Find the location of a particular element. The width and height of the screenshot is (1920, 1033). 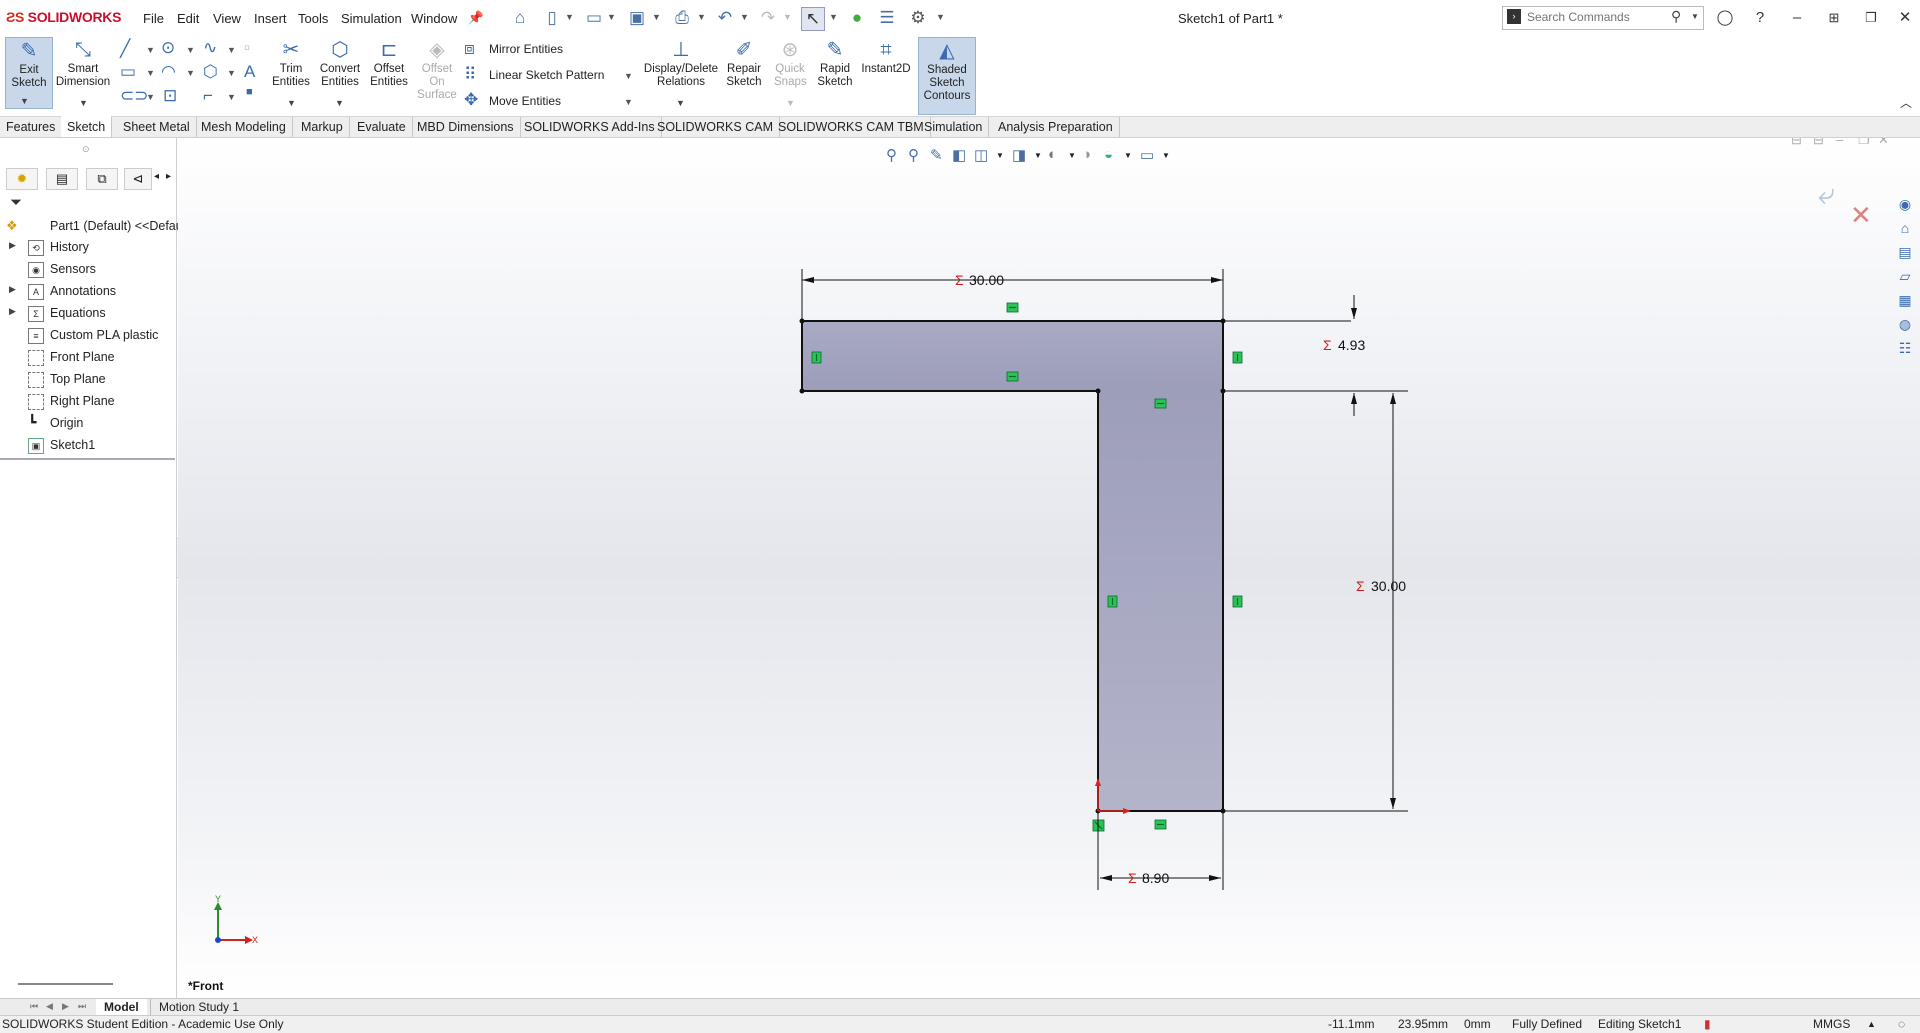

tab-evaluate: Evaluate is located at coordinates (382, 127).